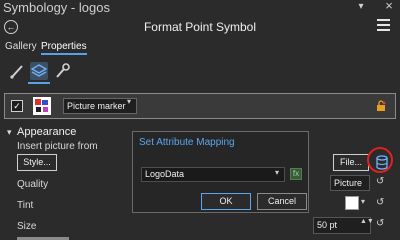 The height and width of the screenshot is (240, 400). What do you see at coordinates (350, 183) in the screenshot?
I see `quality-dropdown: Picture` at bounding box center [350, 183].